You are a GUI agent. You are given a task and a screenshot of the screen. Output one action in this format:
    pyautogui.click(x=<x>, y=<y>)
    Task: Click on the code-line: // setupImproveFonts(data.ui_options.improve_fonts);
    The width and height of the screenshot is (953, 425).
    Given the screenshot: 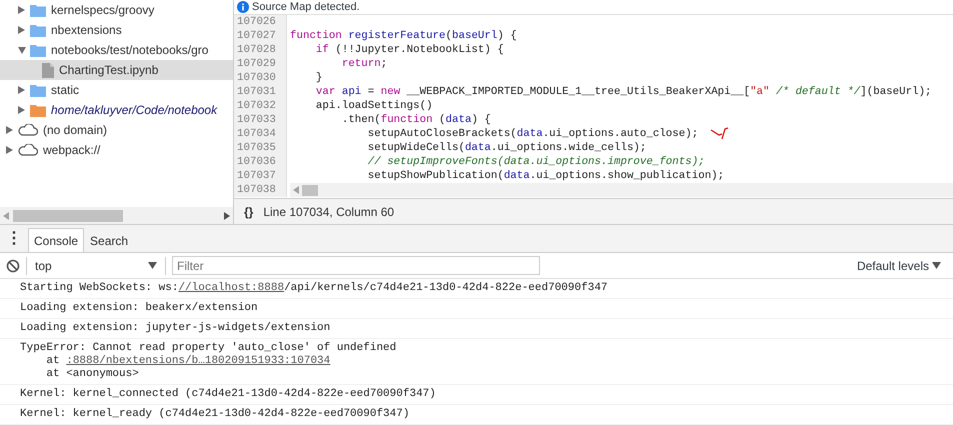 What is the action you would take?
    pyautogui.click(x=535, y=162)
    